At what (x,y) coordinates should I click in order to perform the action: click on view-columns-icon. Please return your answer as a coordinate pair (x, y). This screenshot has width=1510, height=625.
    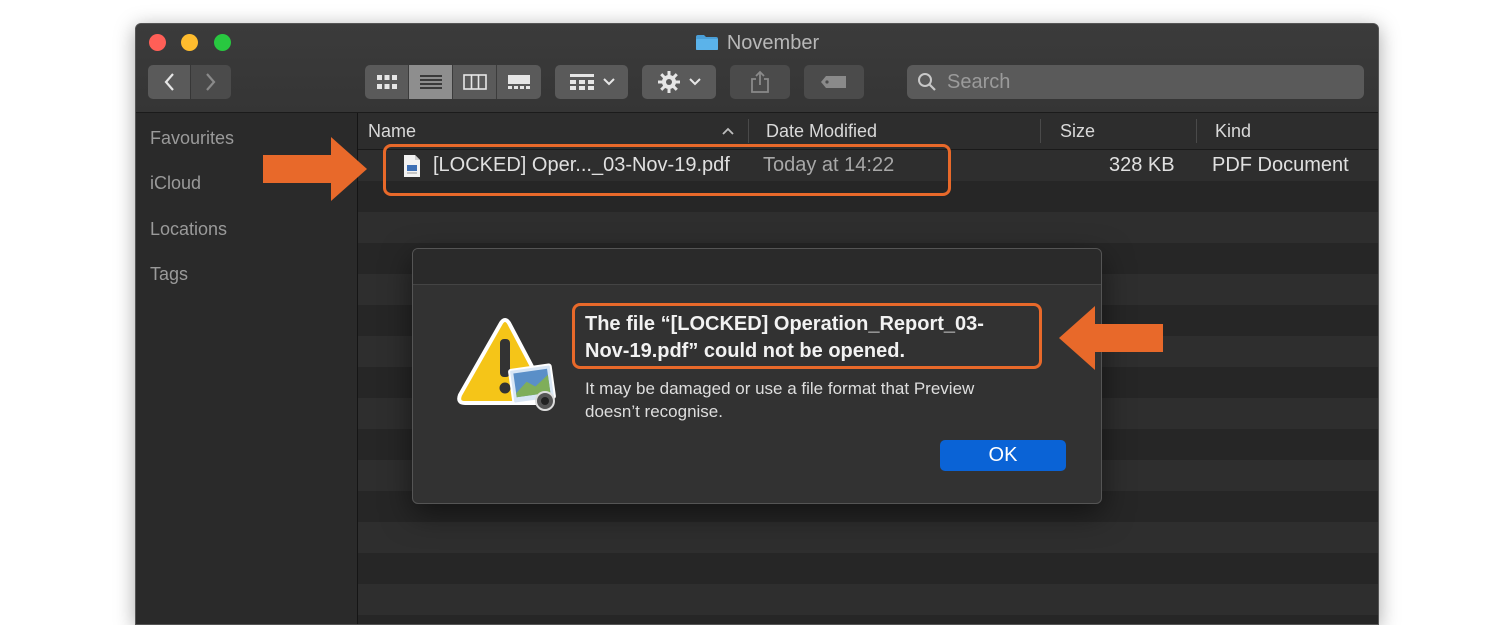
    Looking at the image, I should click on (474, 82).